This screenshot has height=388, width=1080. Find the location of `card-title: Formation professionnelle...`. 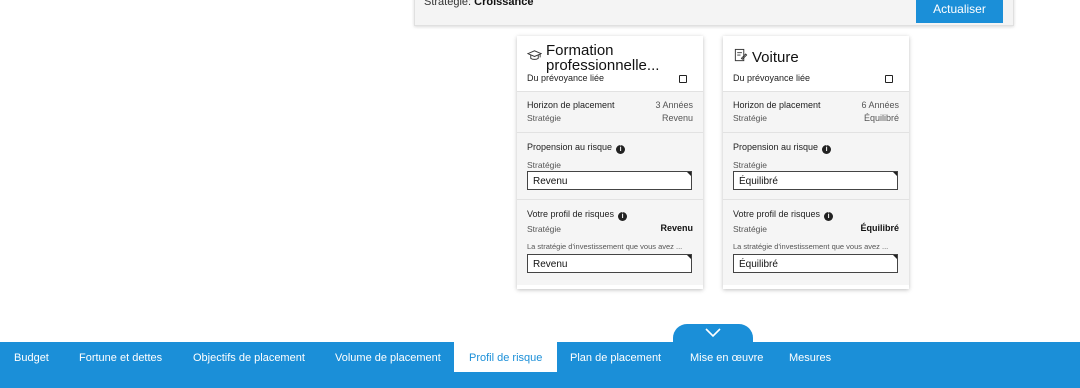

card-title: Formation professionnelle... is located at coordinates (621, 58).